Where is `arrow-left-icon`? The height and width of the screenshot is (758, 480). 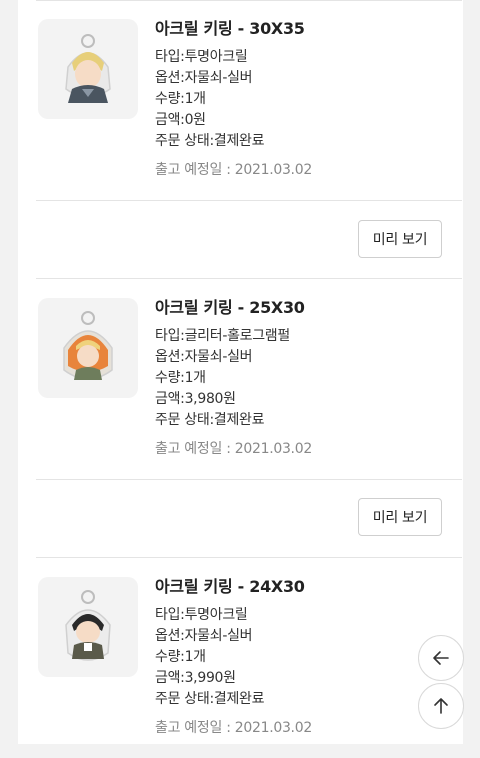 arrow-left-icon is located at coordinates (441, 658).